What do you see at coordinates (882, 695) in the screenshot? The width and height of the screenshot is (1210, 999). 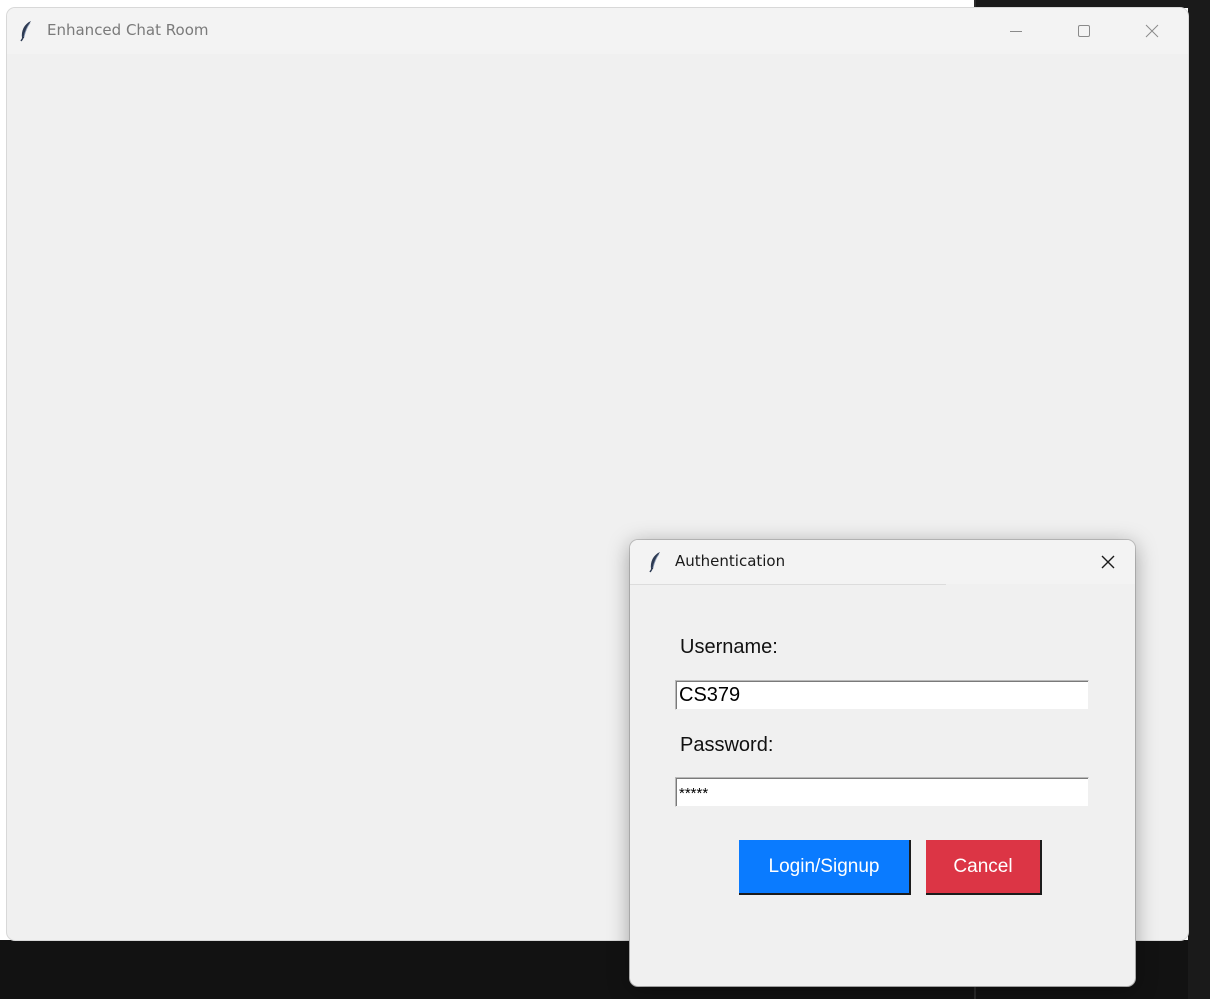 I see `username-input` at bounding box center [882, 695].